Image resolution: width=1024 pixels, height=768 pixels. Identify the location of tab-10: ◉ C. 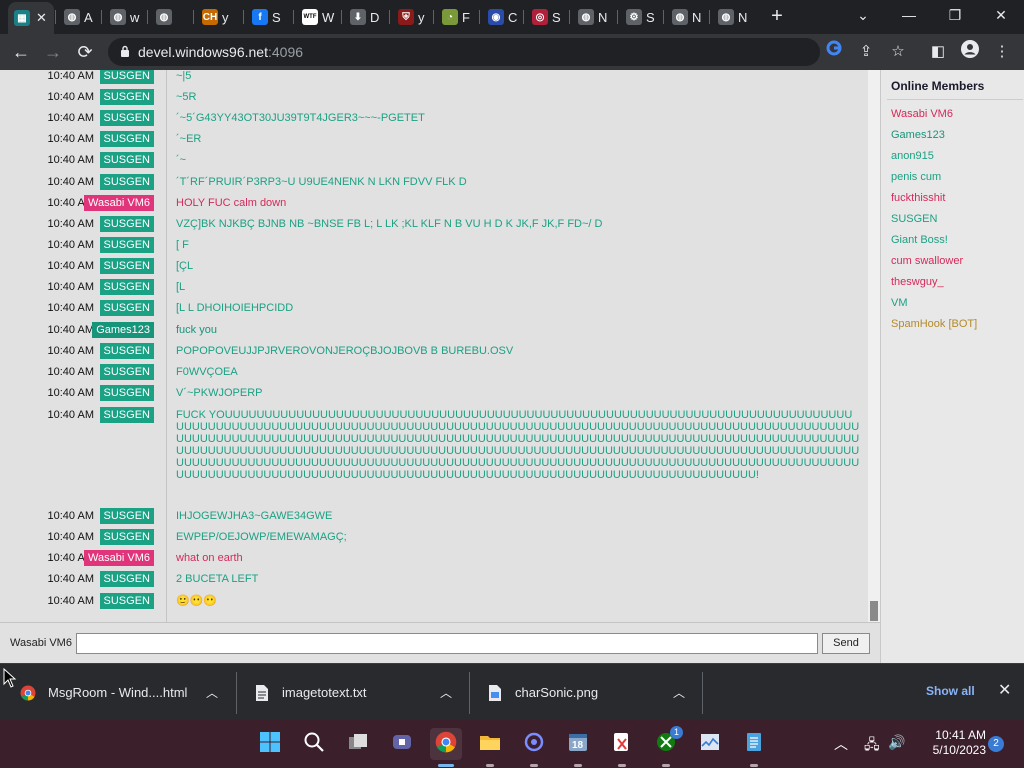
(502, 17).